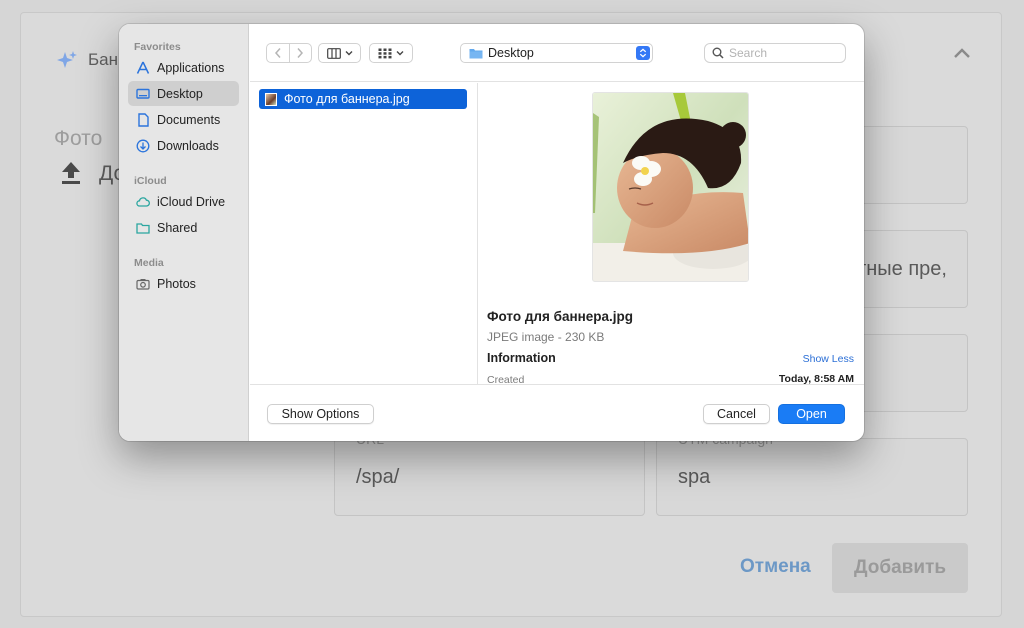  Describe the element at coordinates (902, 269) in the screenshot. I see `field-value: тные пре,` at that location.